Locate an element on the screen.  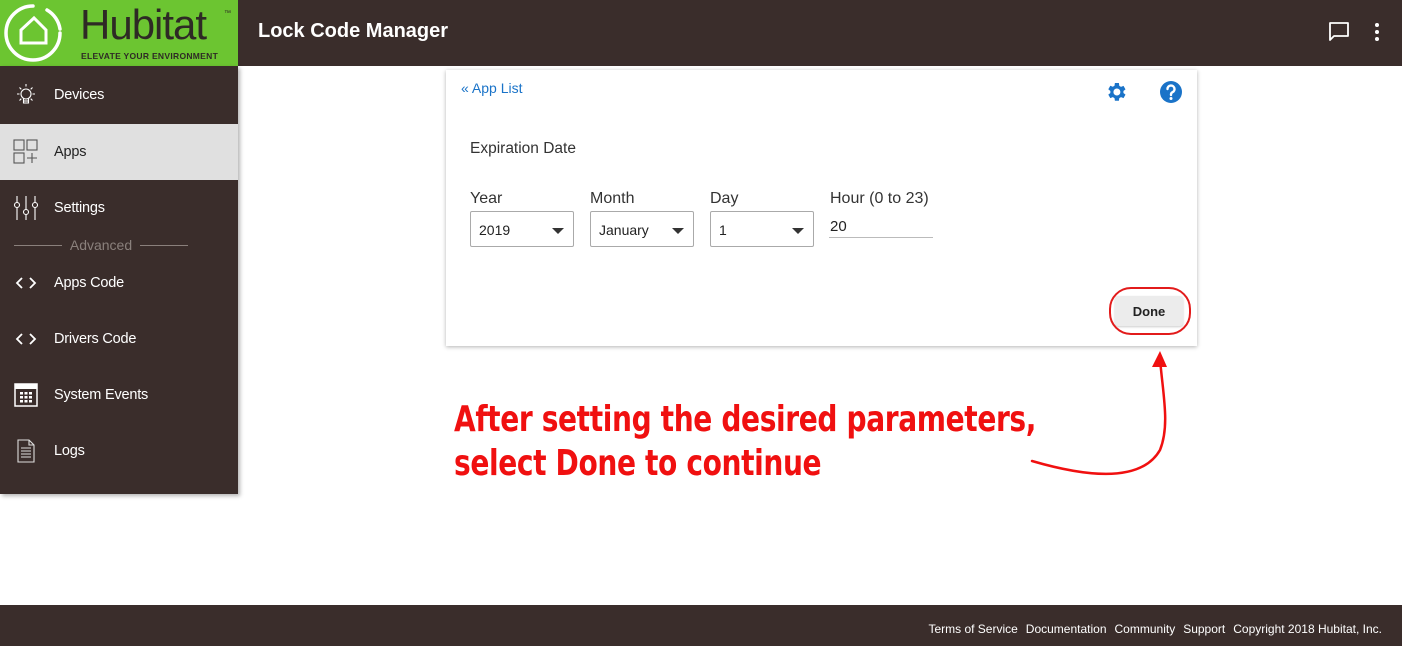
day-select: 1 is located at coordinates (762, 229).